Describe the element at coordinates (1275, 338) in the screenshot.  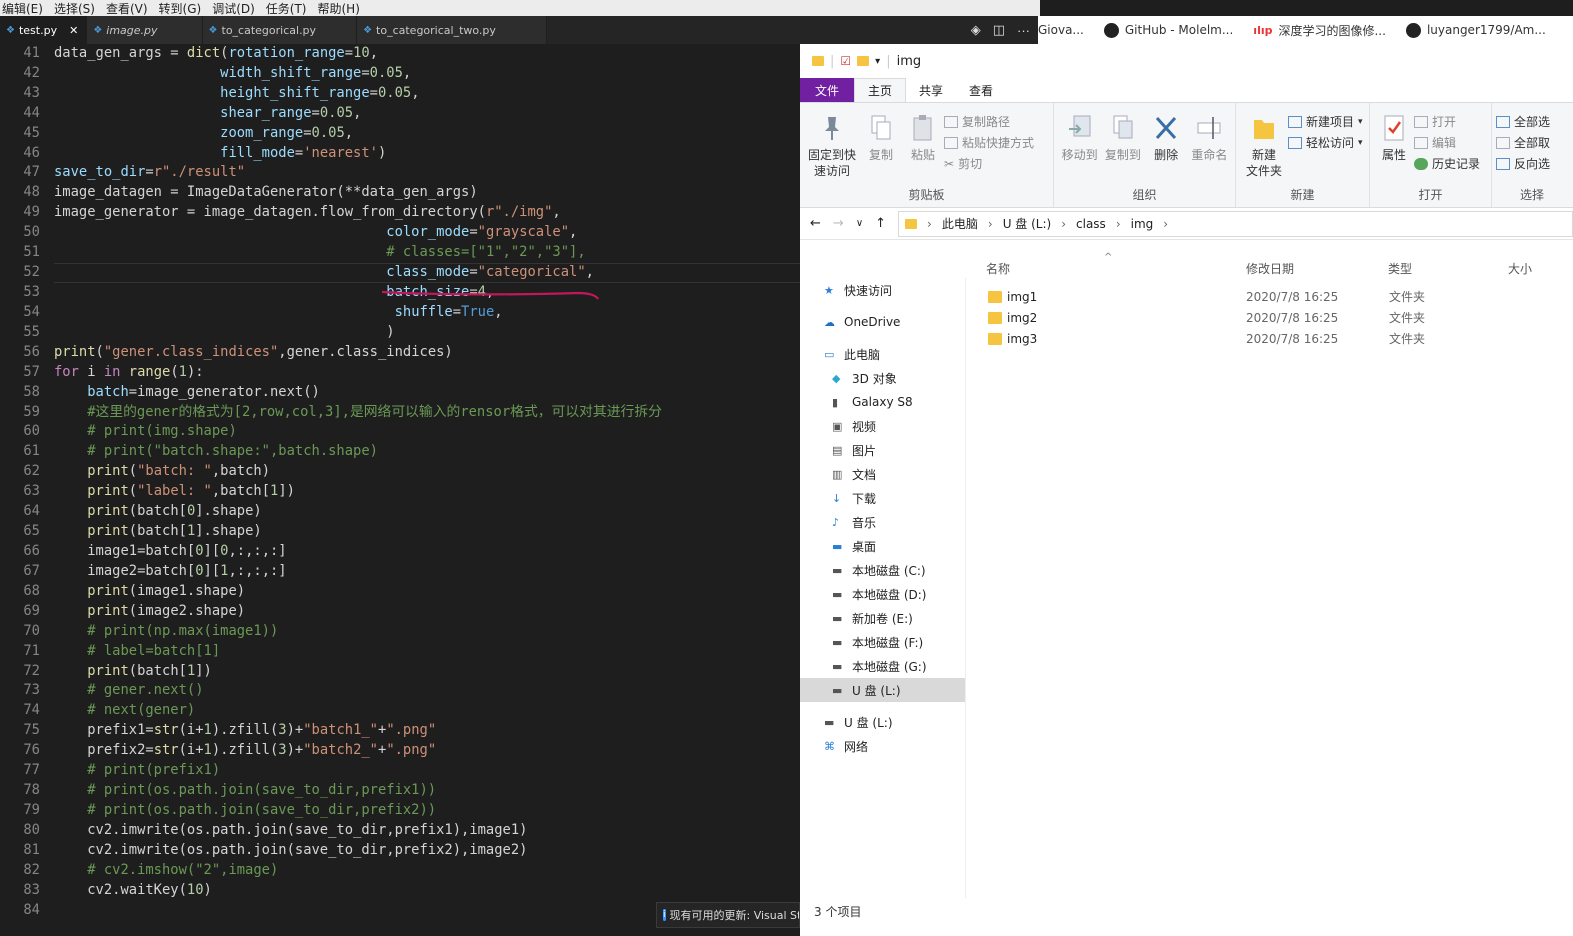
I see `file-row: img3 2020/7/8 16:25 文件夹` at that location.